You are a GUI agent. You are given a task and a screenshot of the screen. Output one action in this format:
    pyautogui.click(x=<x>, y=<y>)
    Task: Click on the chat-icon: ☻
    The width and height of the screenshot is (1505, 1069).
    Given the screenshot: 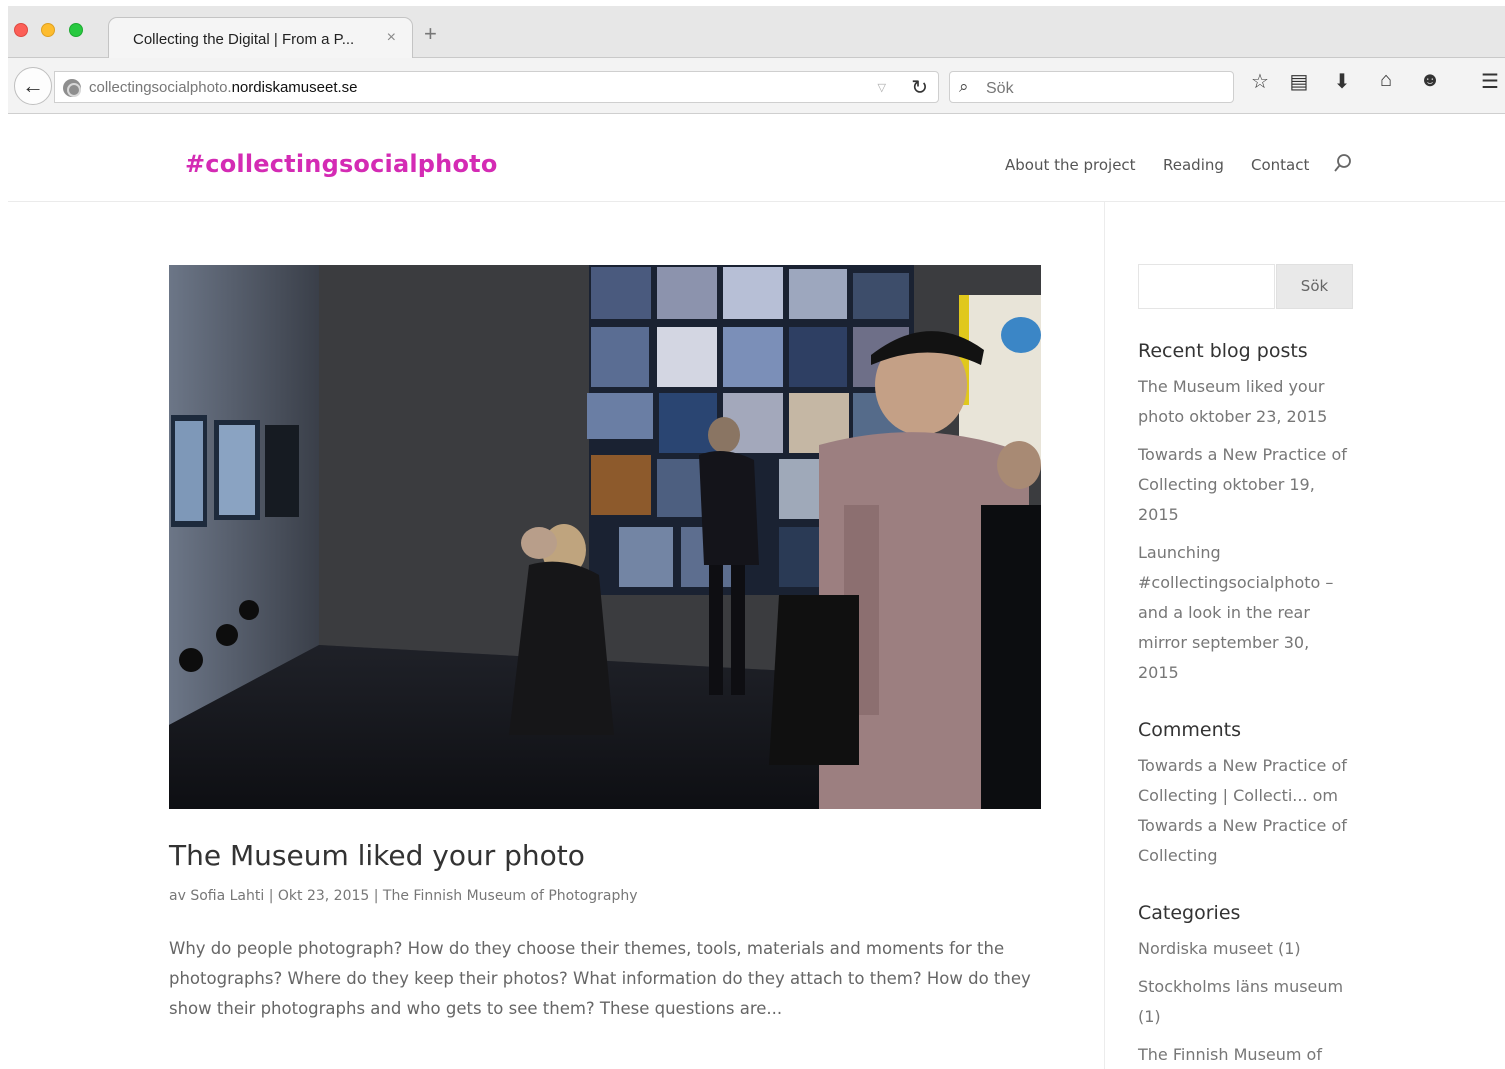 What is the action you would take?
    pyautogui.click(x=1430, y=80)
    